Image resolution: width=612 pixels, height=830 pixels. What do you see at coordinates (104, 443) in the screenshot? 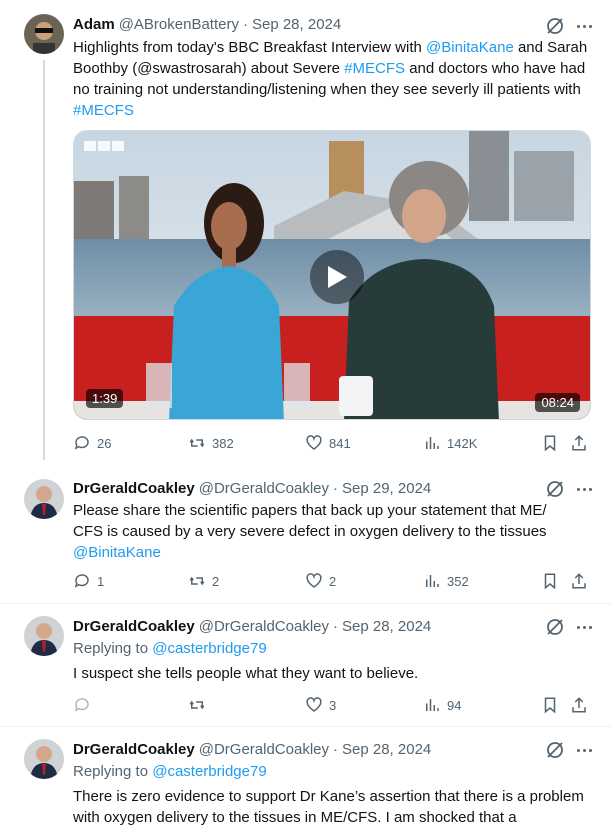
I see `reply-count: 26` at bounding box center [104, 443].